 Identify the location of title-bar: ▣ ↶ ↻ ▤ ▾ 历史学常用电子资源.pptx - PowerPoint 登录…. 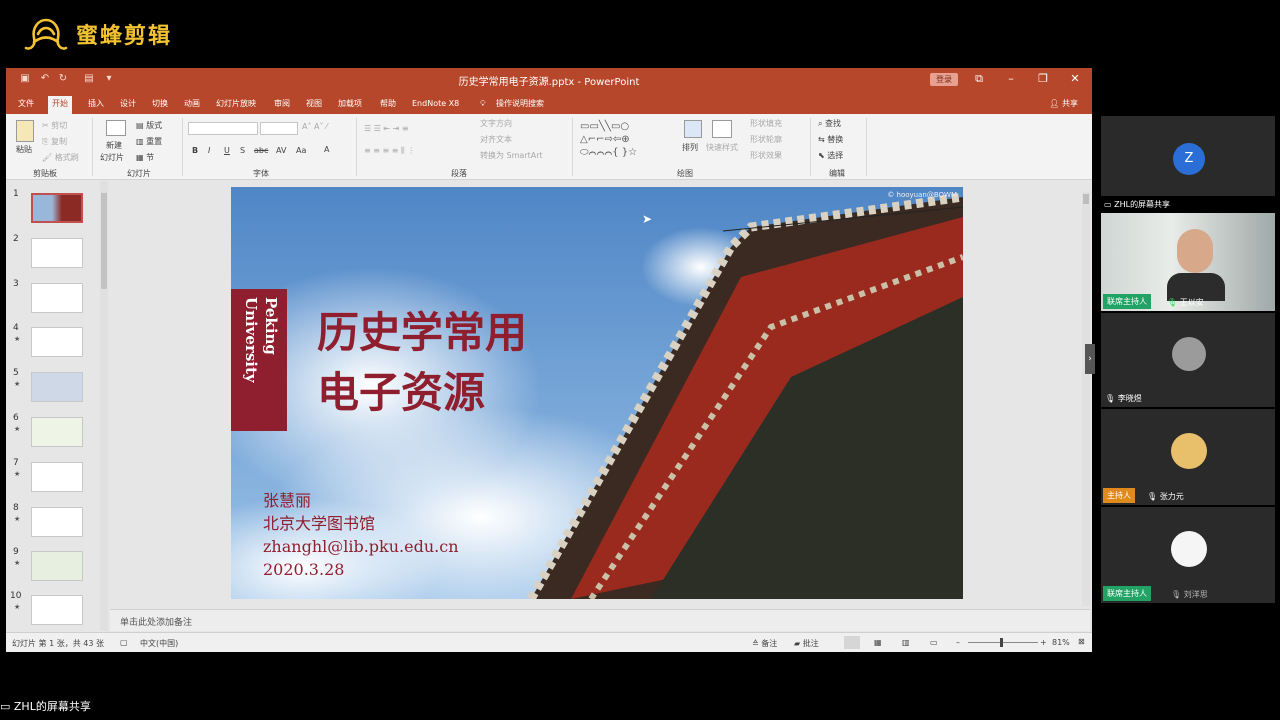
(549, 80).